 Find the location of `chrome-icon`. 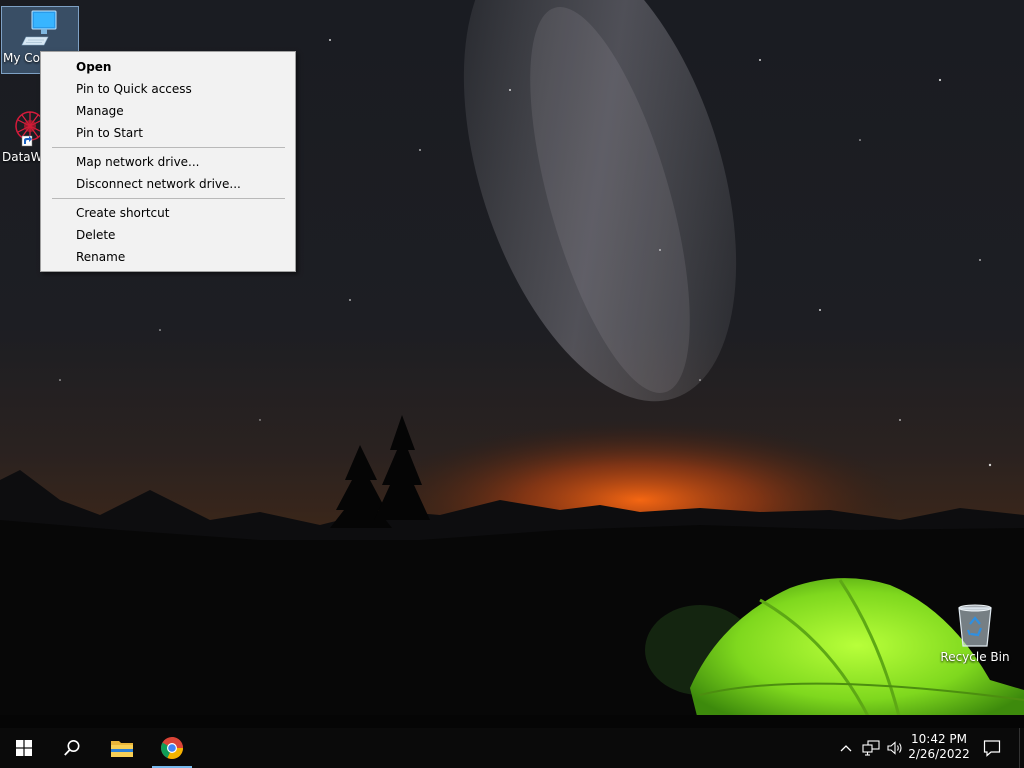

chrome-icon is located at coordinates (172, 748).